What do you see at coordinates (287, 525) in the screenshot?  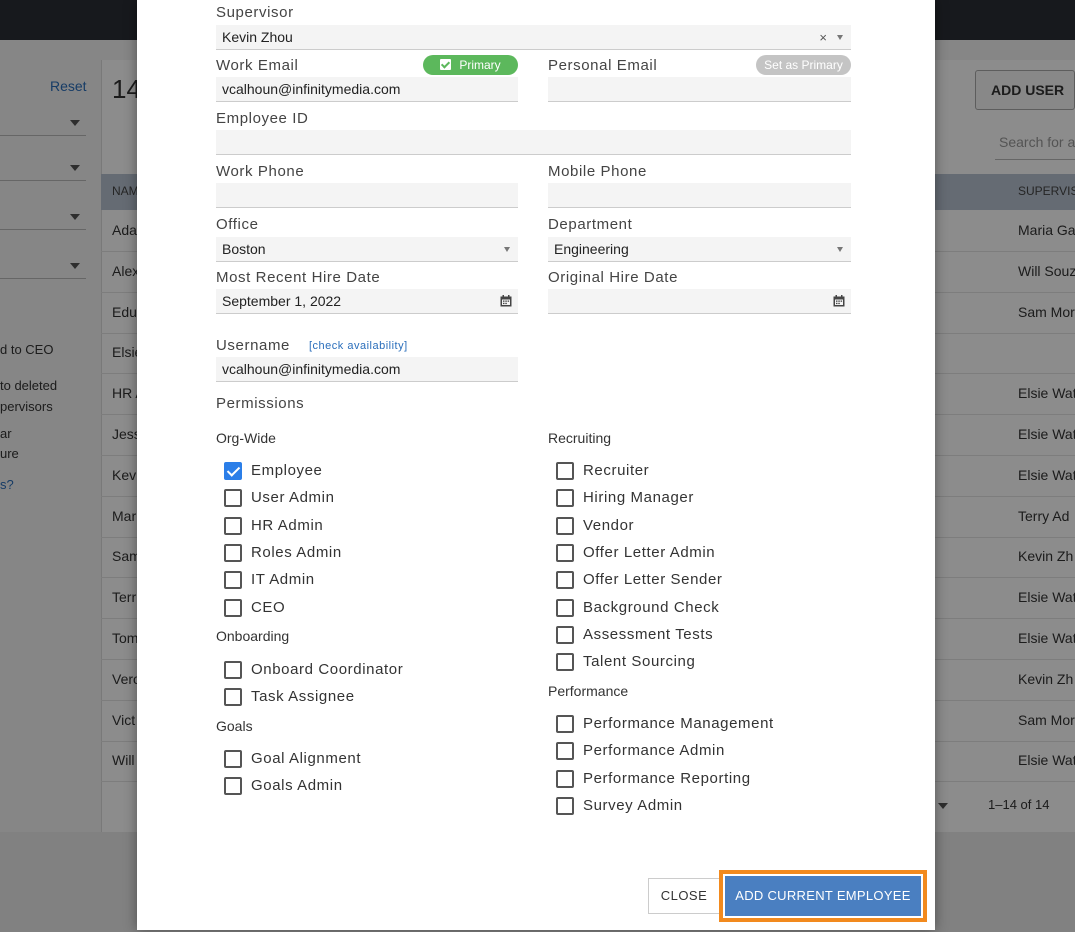 I see `permission-label: HR Admin` at bounding box center [287, 525].